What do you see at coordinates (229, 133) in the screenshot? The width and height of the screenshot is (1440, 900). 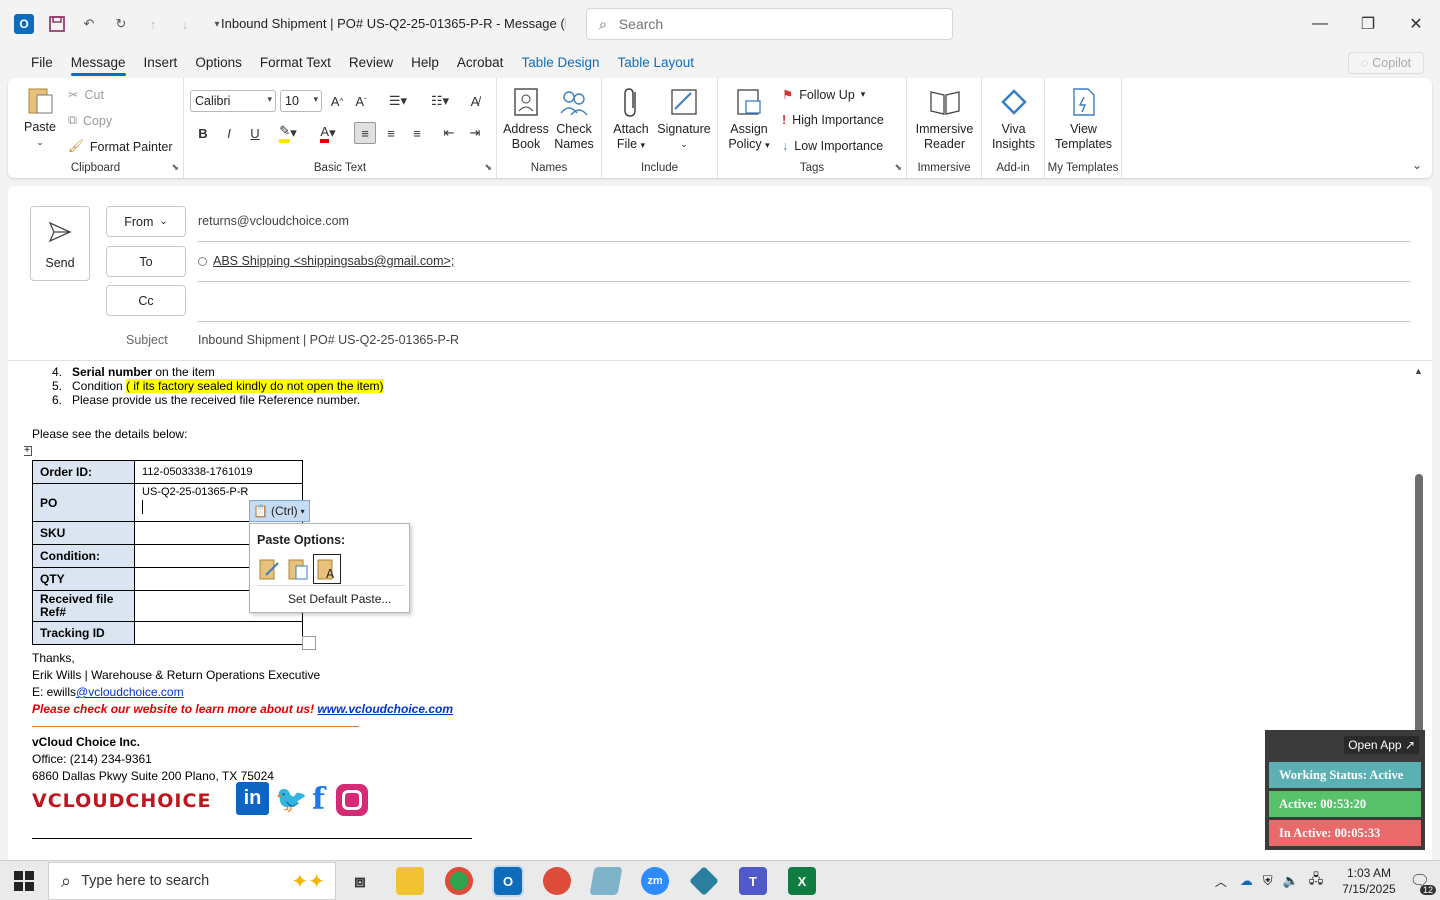 I see `italic-button: I` at bounding box center [229, 133].